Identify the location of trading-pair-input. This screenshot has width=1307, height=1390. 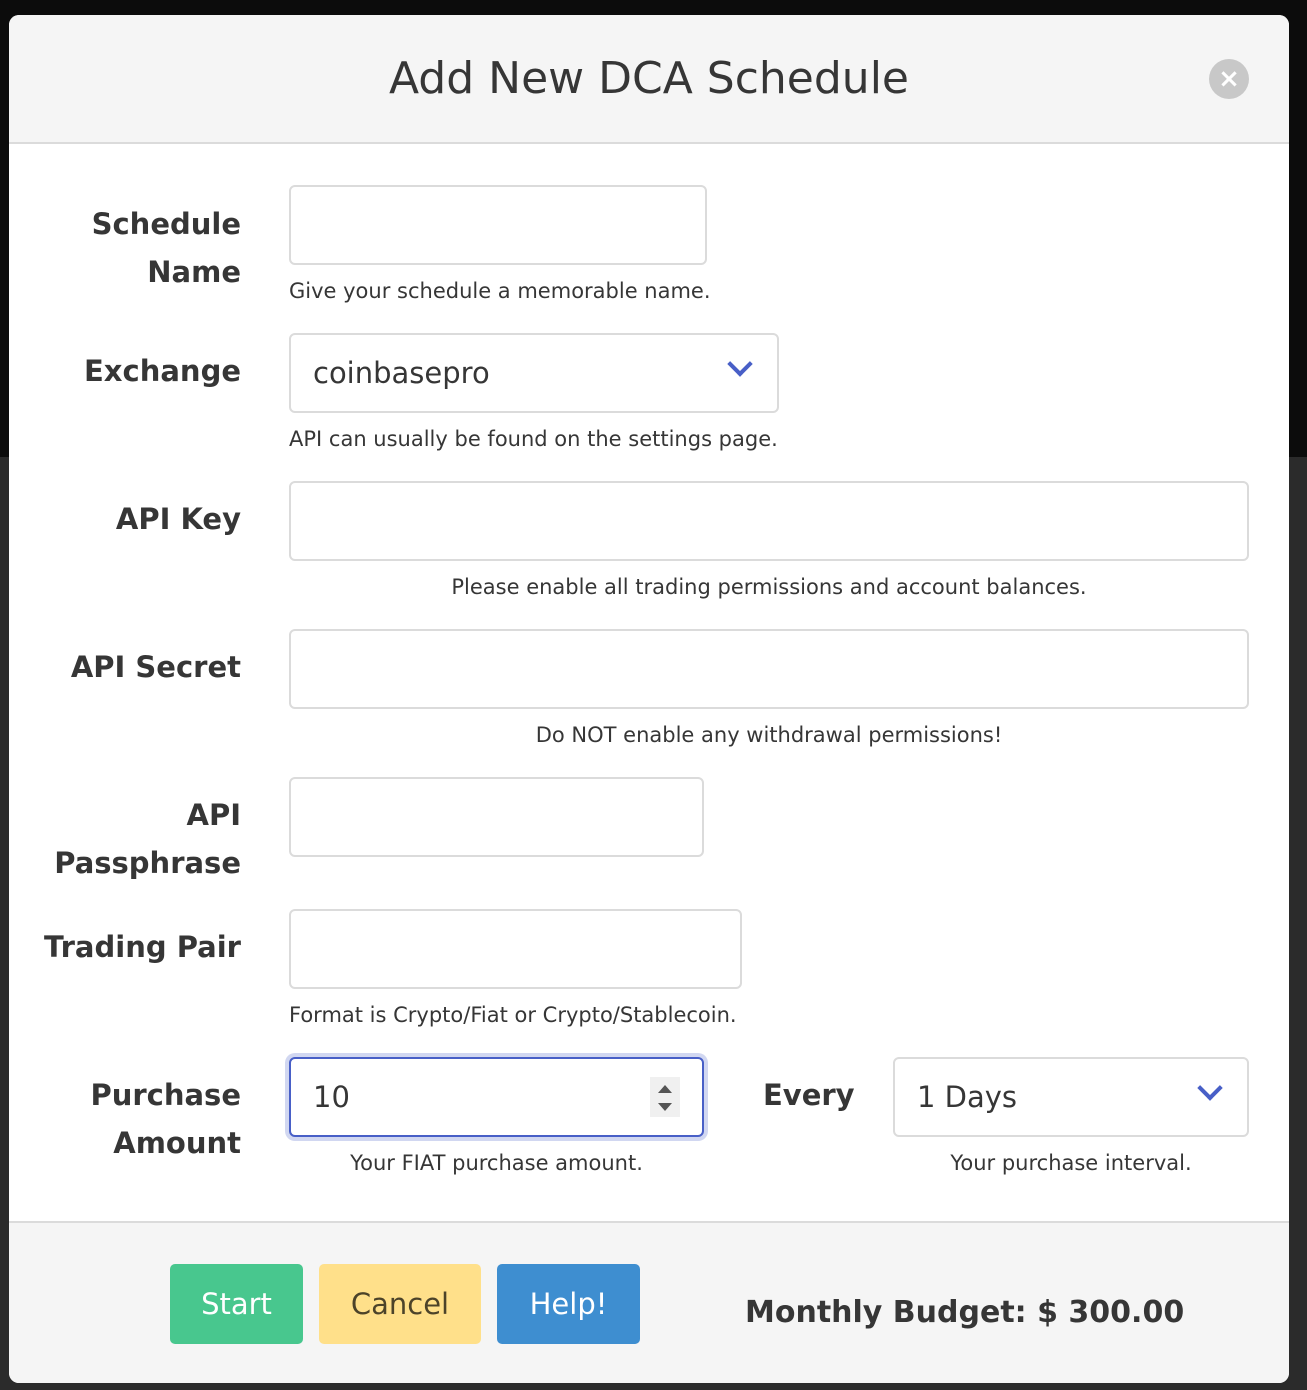
(515, 949).